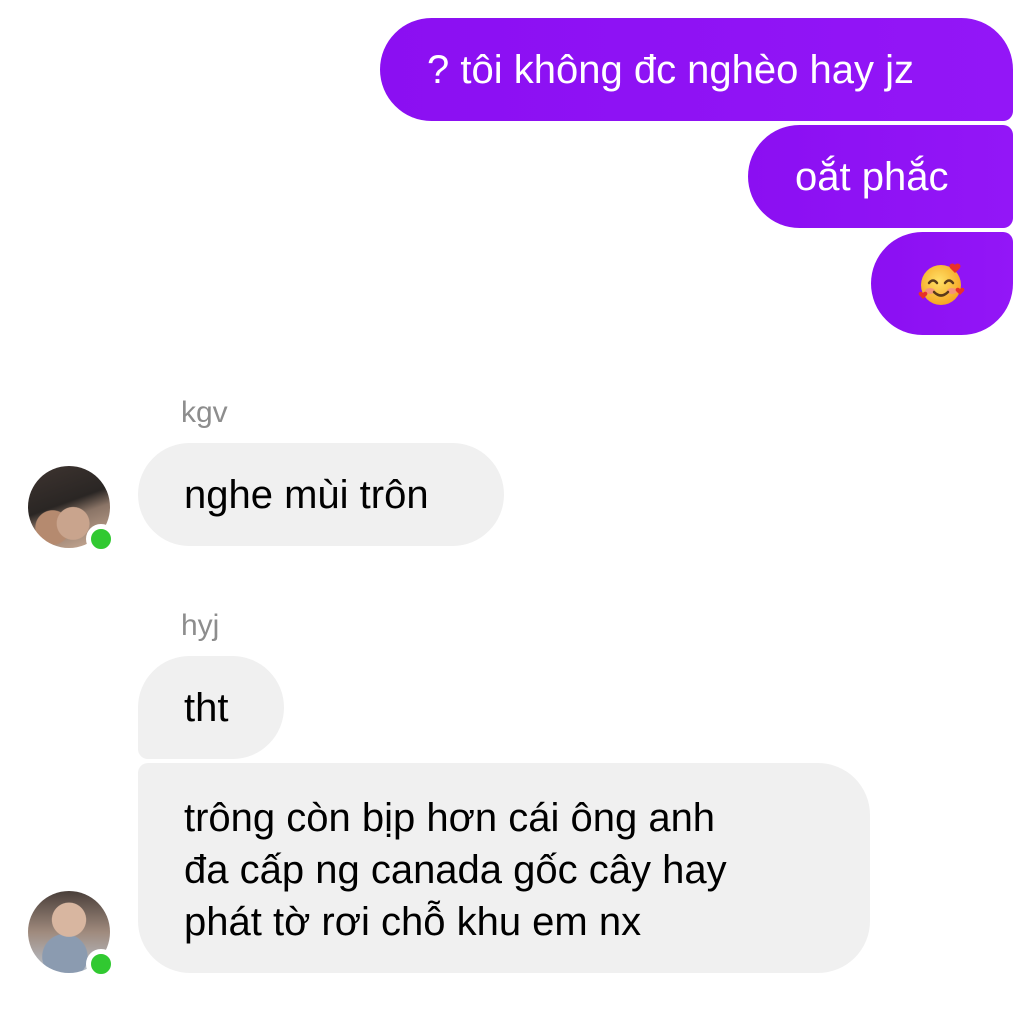 The image size is (1034, 1020). I want to click on message-text: oắt phắc, so click(872, 176).